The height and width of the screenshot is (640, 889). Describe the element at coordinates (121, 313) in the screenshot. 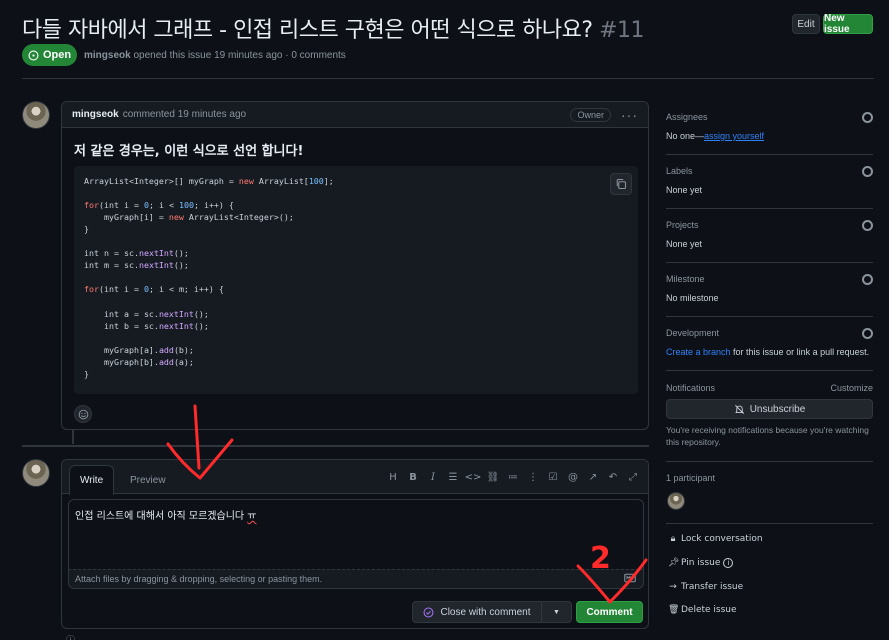

I see `code-token: int a = sc.` at that location.